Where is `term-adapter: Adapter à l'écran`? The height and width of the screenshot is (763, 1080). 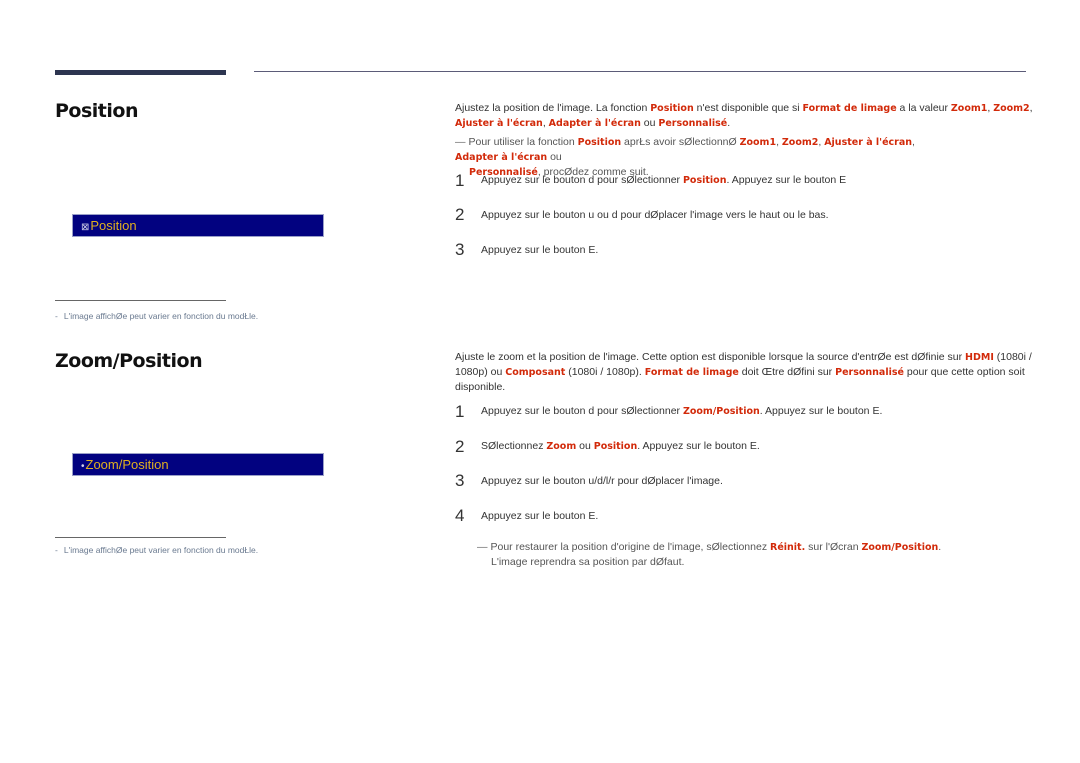
term-adapter: Adapter à l'écran is located at coordinates (594, 123).